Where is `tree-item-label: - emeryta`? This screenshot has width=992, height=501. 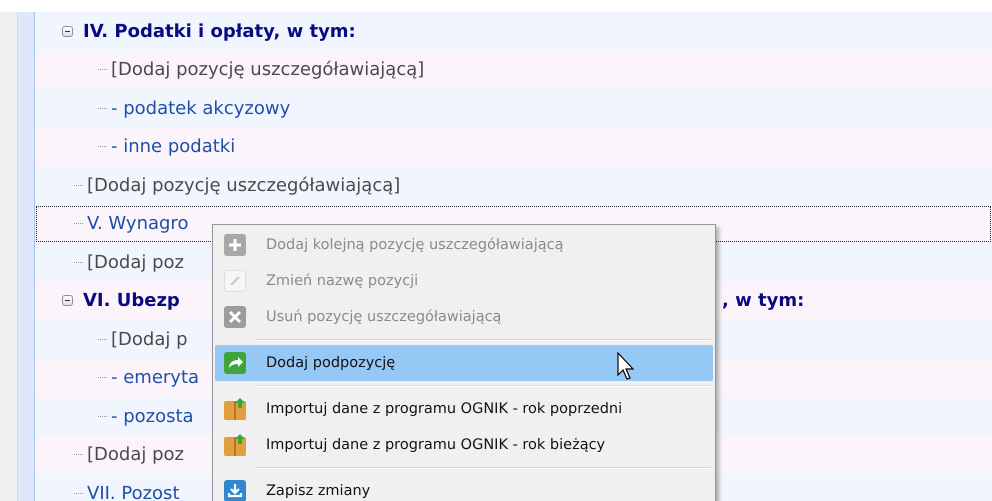 tree-item-label: - emeryta is located at coordinates (155, 377).